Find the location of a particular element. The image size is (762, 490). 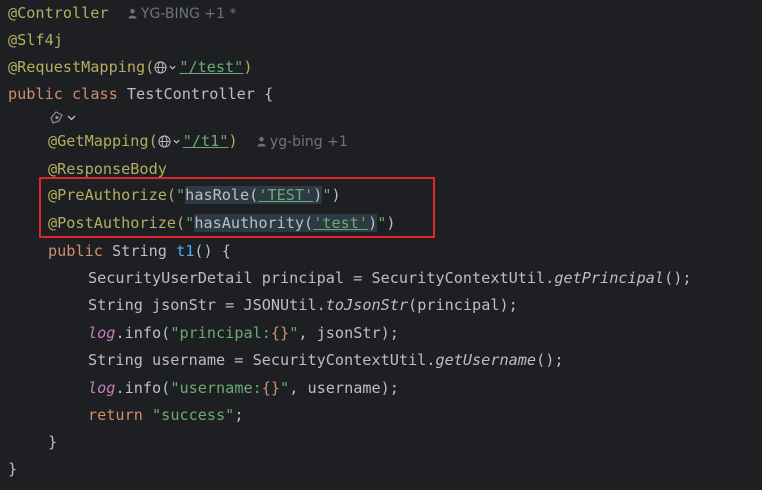

code-line-9: @PostAuthorize("hasAuthority('test')") is located at coordinates (222, 223).